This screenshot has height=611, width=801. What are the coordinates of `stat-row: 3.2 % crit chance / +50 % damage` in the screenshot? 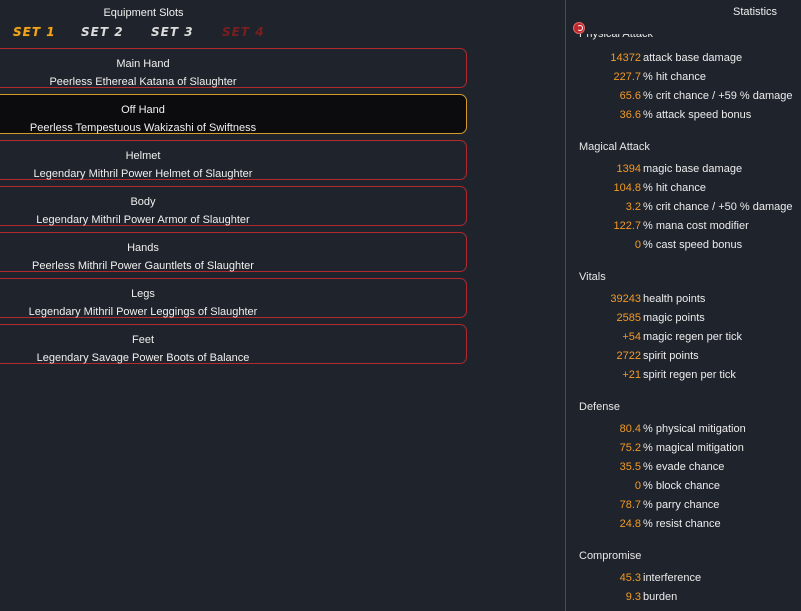 It's located at (683, 208).